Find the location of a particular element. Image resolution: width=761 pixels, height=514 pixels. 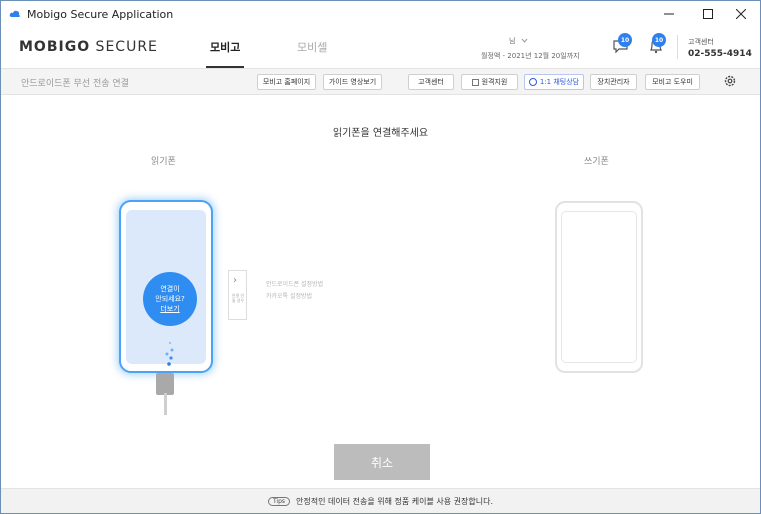

remote-support-button: 원격지원 is located at coordinates (489, 82).